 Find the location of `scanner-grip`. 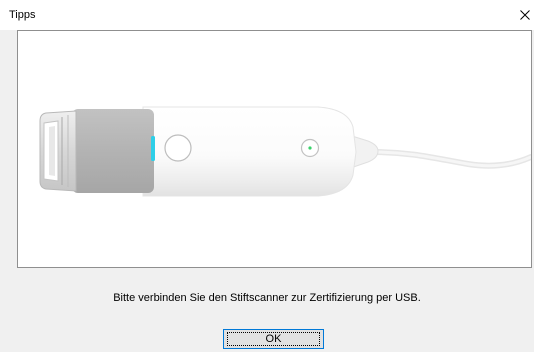

scanner-grip is located at coordinates (113, 151).